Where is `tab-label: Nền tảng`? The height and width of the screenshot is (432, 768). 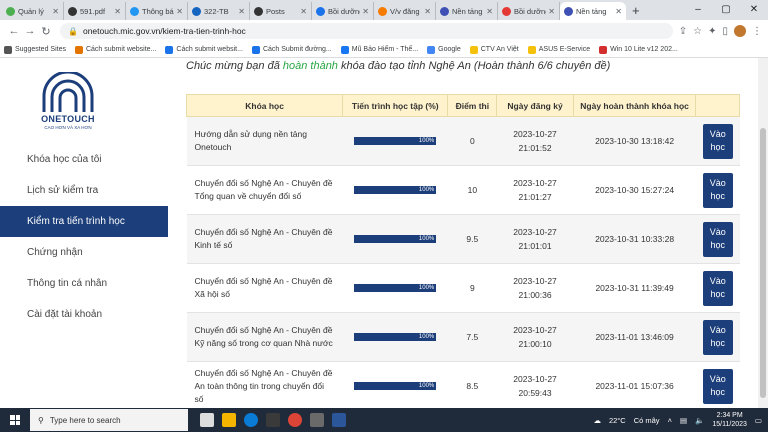
tab-label: Nền tảng is located at coordinates (467, 11).